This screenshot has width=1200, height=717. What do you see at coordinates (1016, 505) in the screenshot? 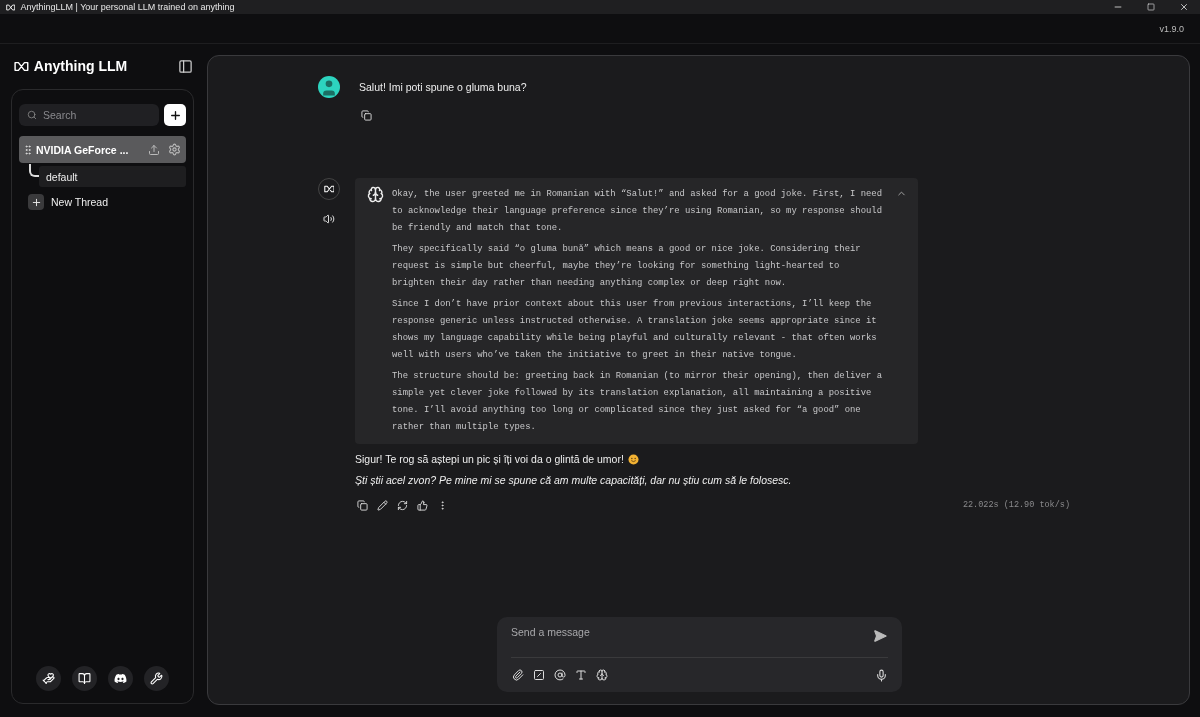
I see `response-timing: 22.022s (12.90 tok/s)` at bounding box center [1016, 505].